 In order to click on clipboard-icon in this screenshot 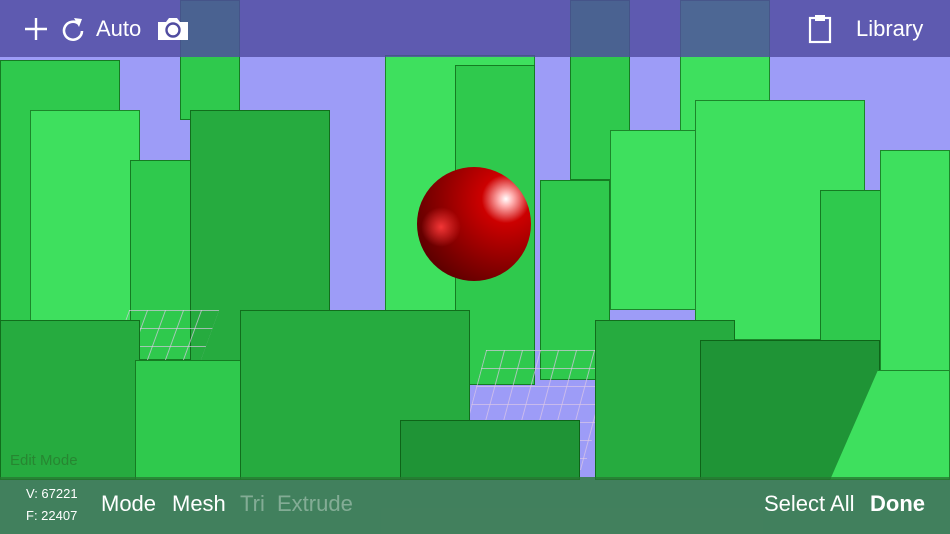, I will do `click(820, 28)`.